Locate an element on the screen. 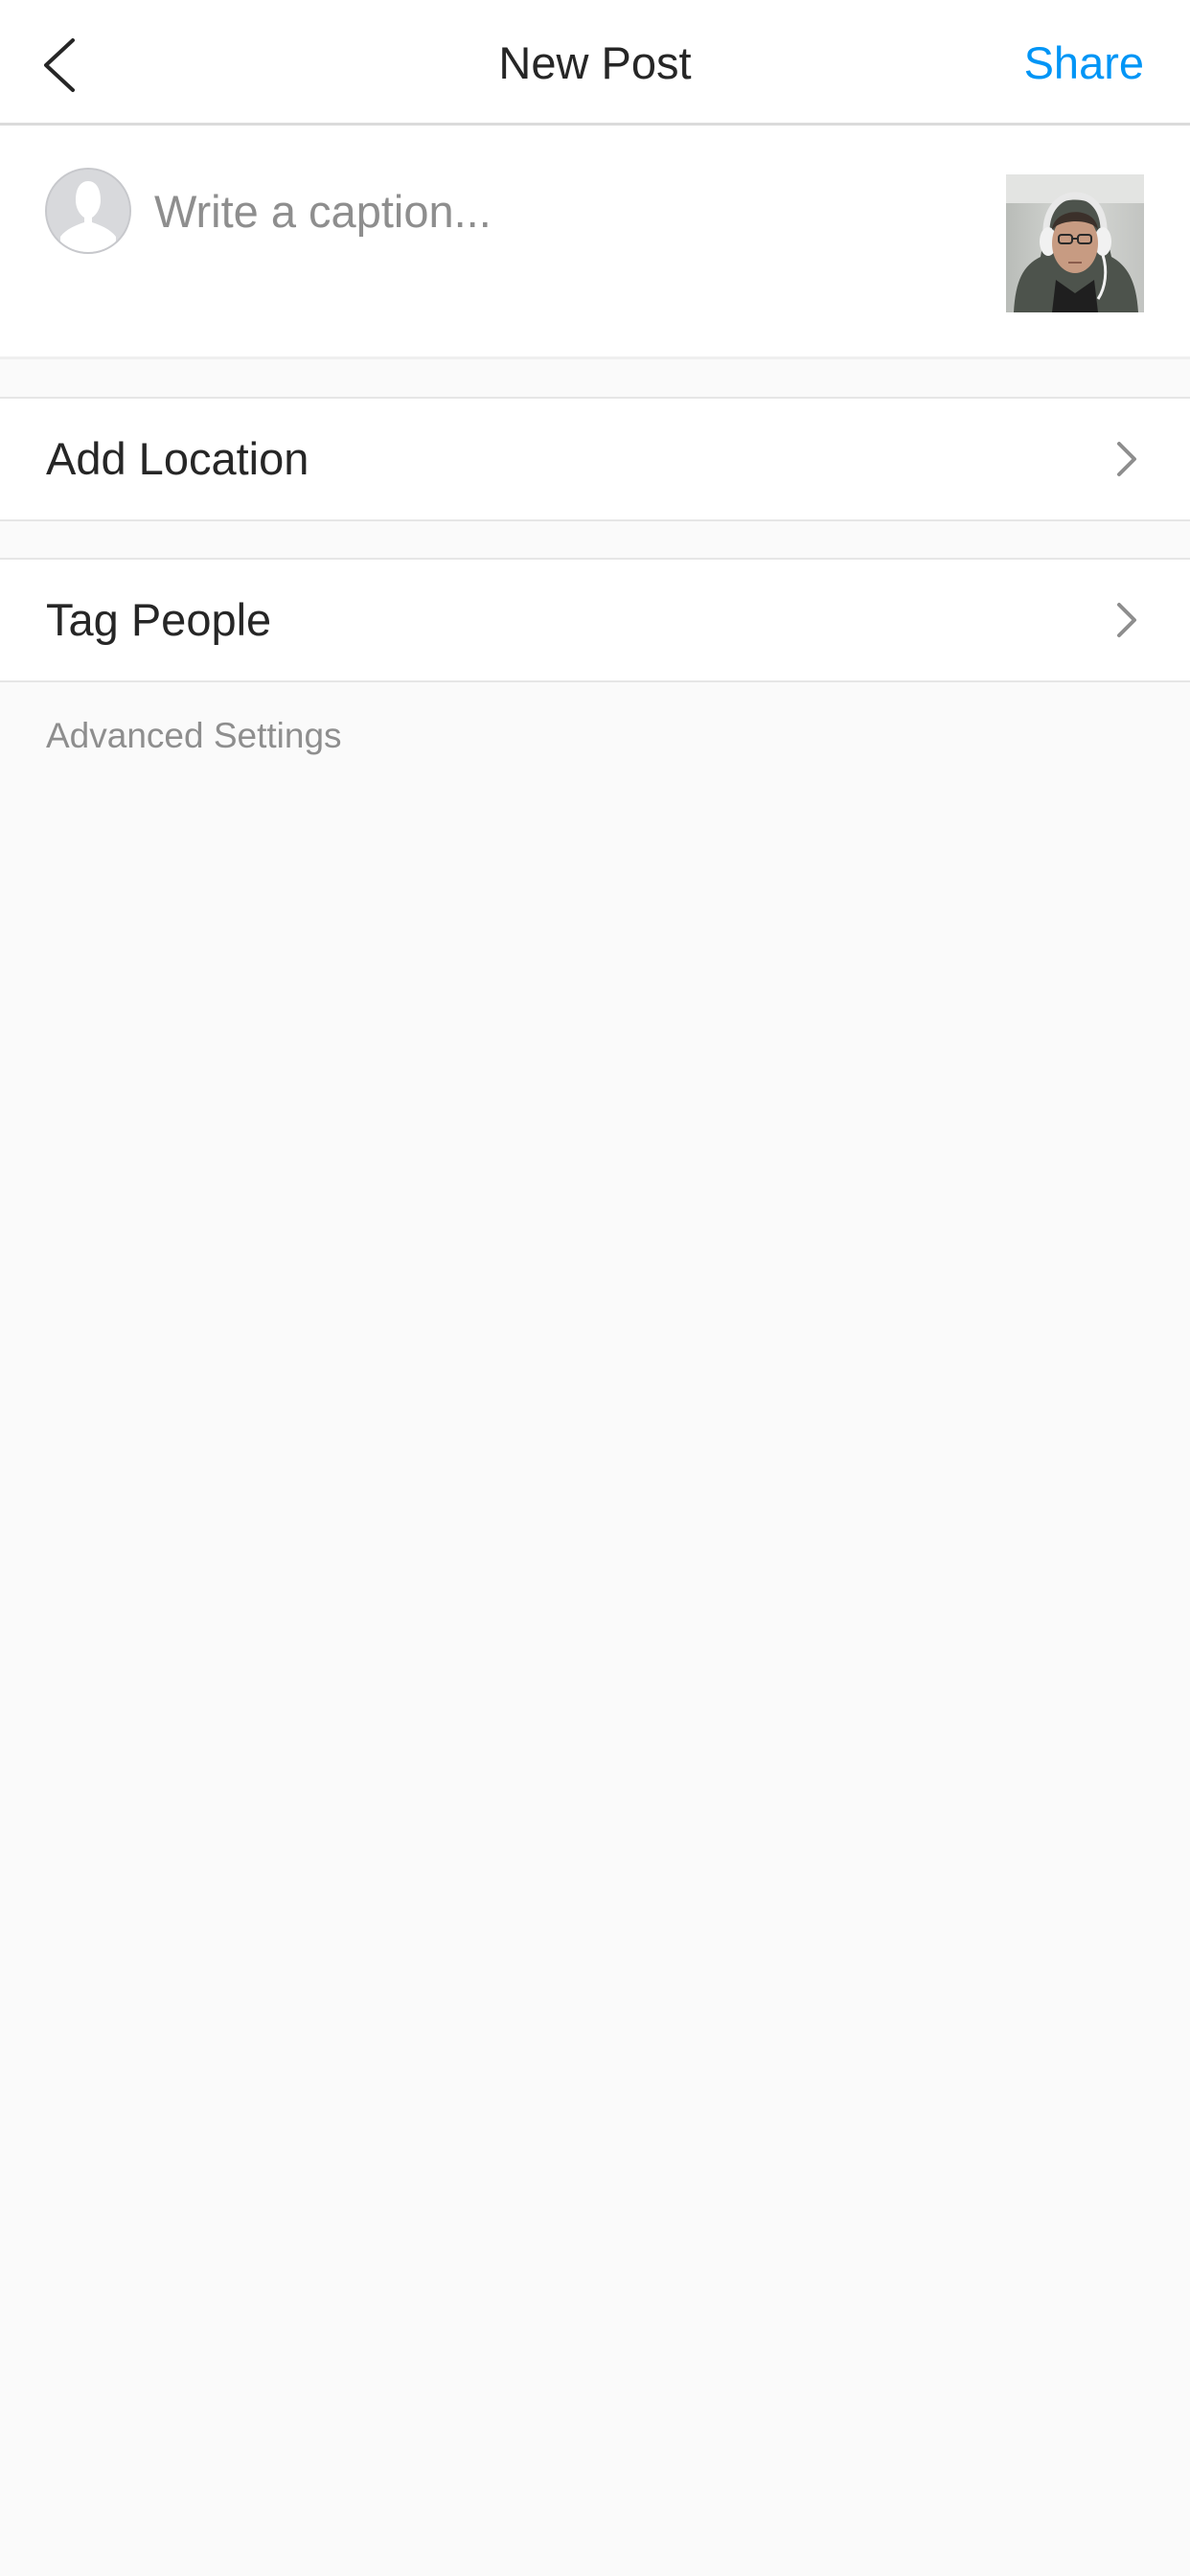 The height and width of the screenshot is (2576, 1190). default-avatar-icon is located at coordinates (88, 211).